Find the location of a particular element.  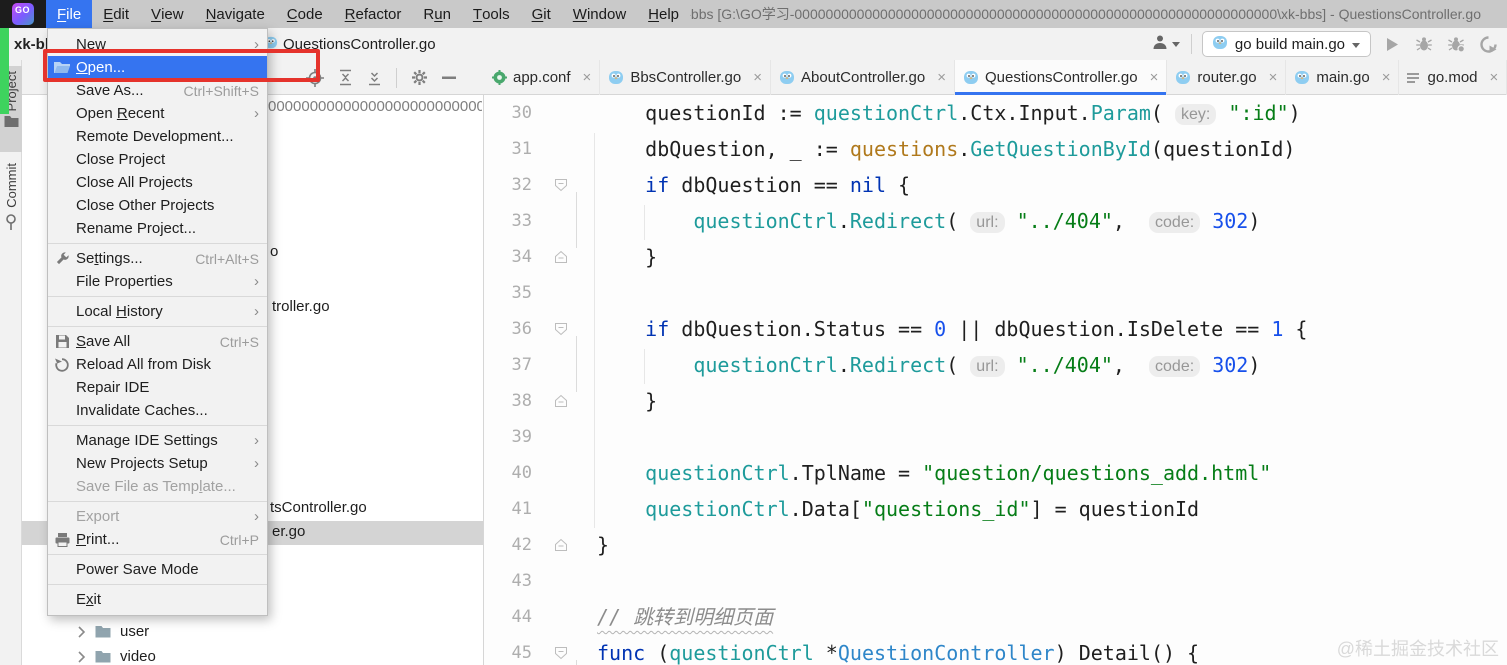

code-line: 42} is located at coordinates (995, 545).